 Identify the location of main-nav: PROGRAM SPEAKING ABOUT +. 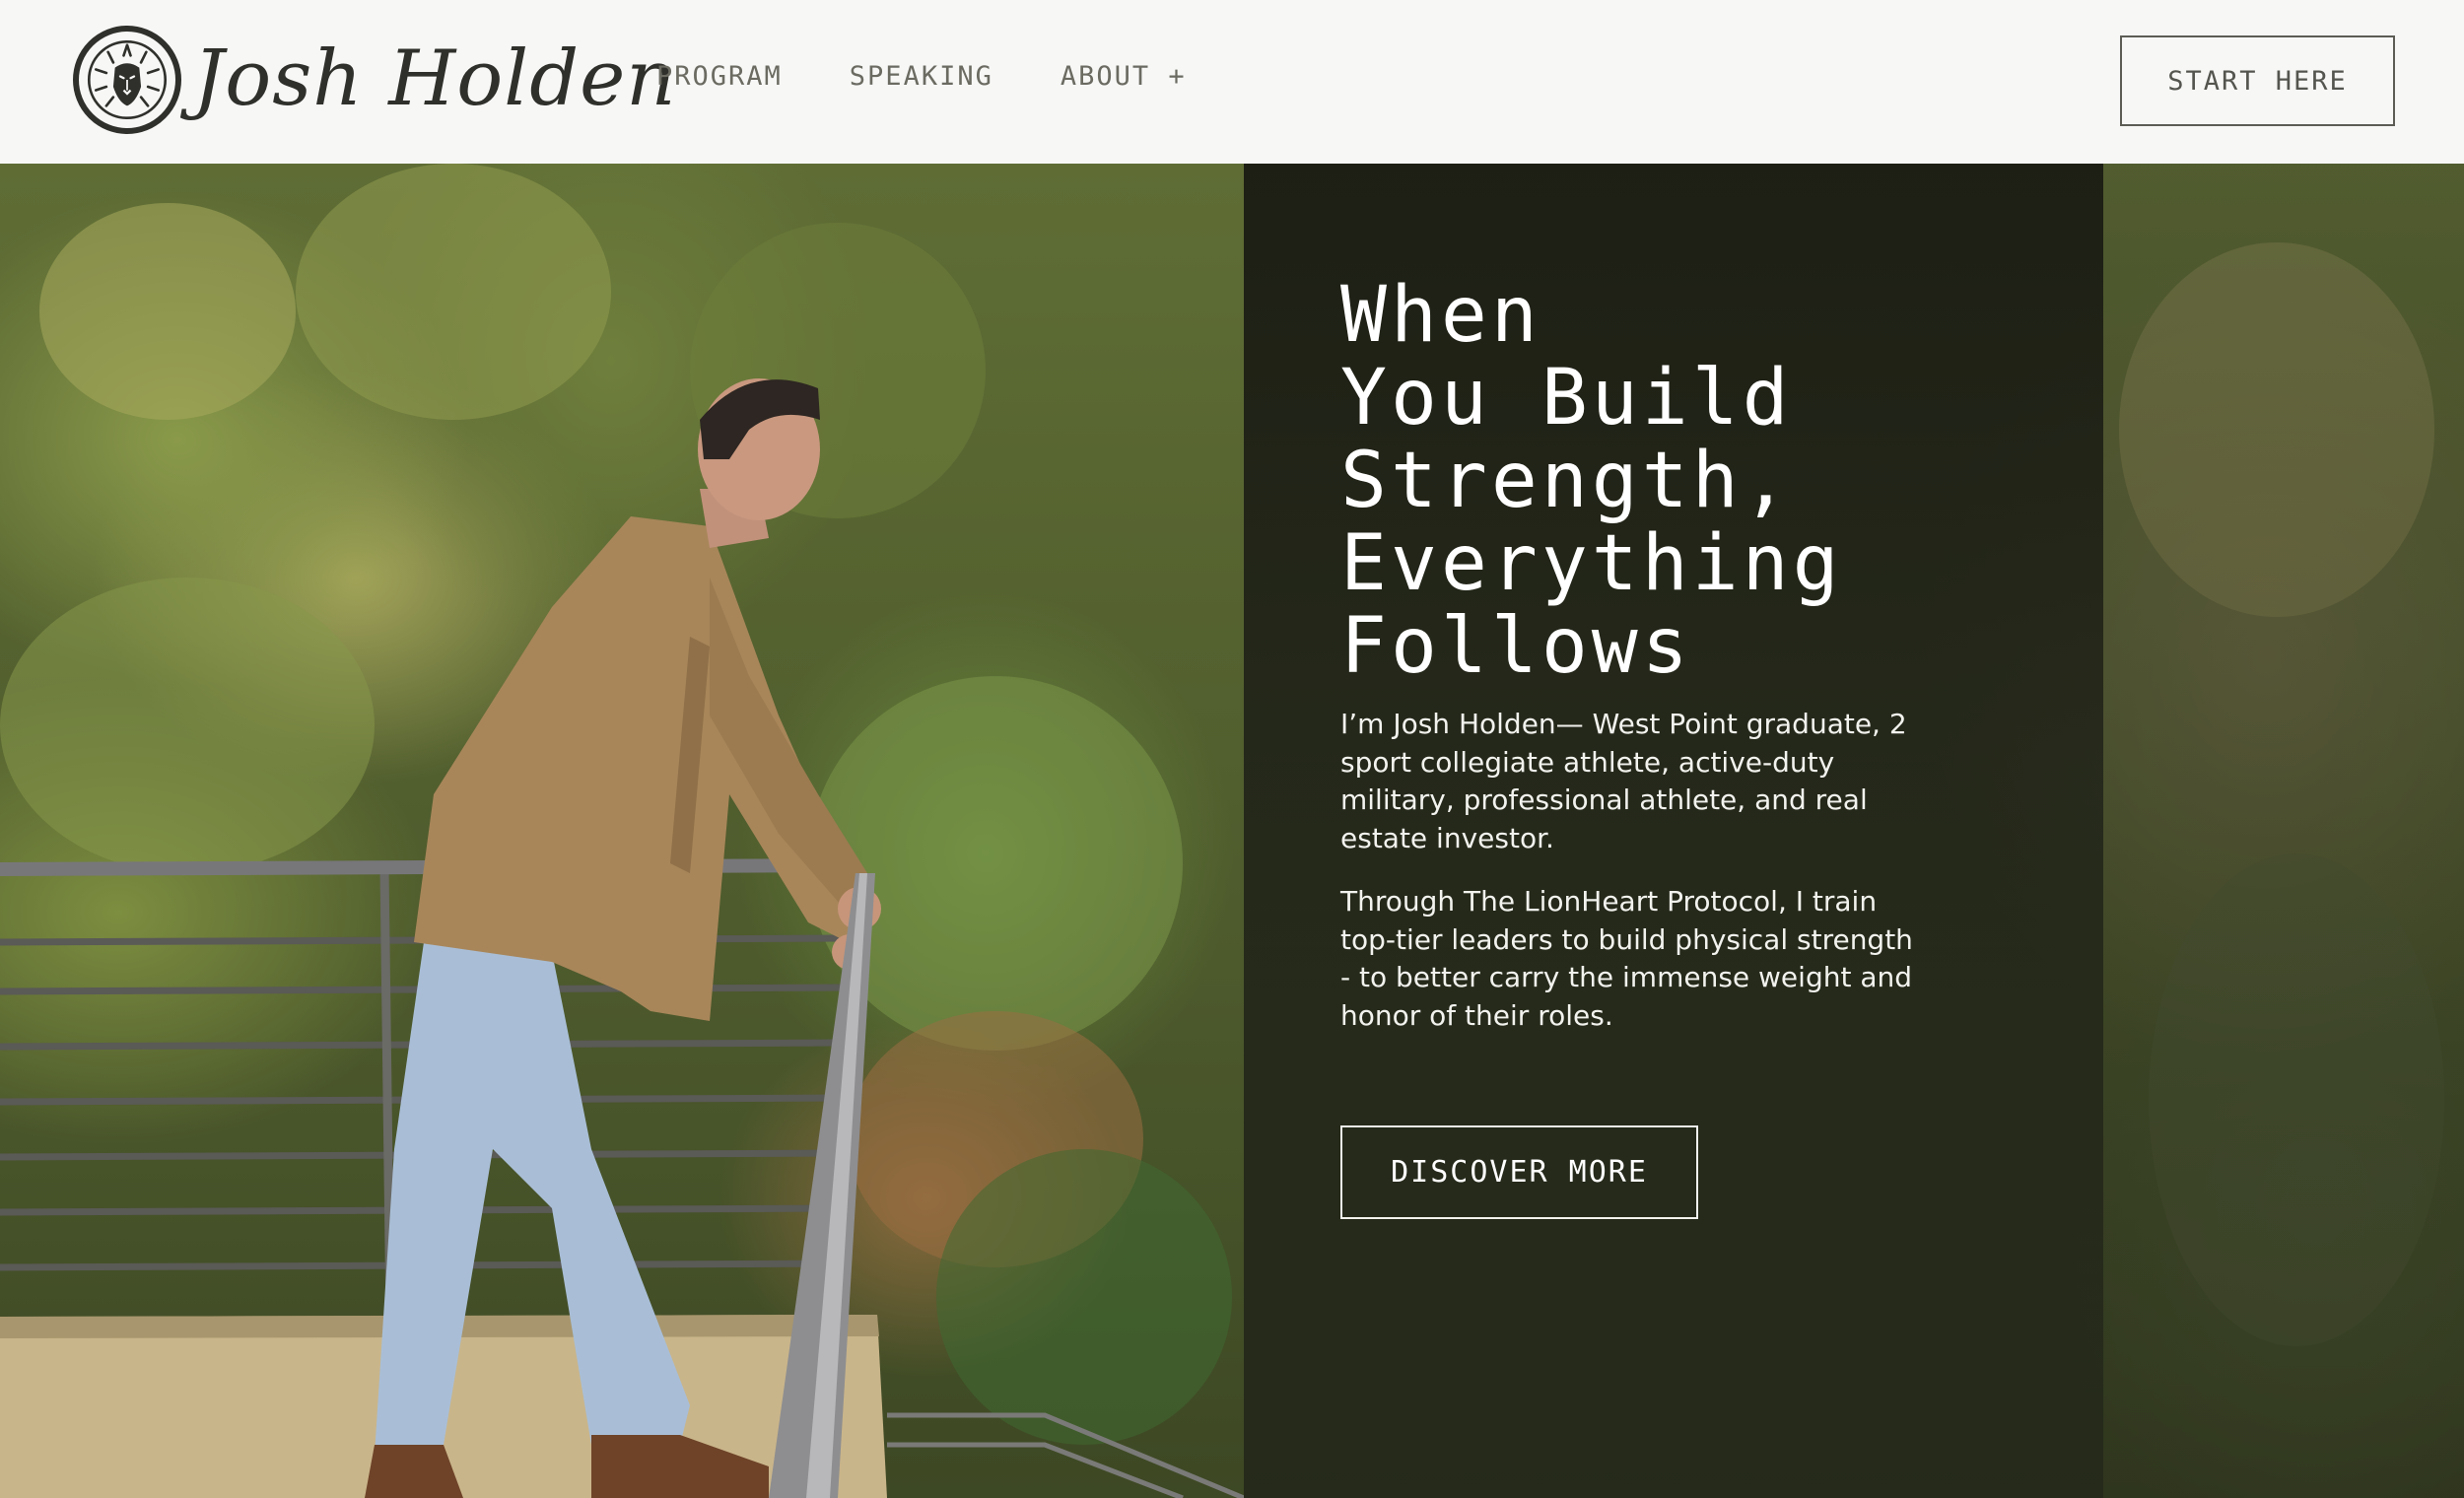
(921, 76).